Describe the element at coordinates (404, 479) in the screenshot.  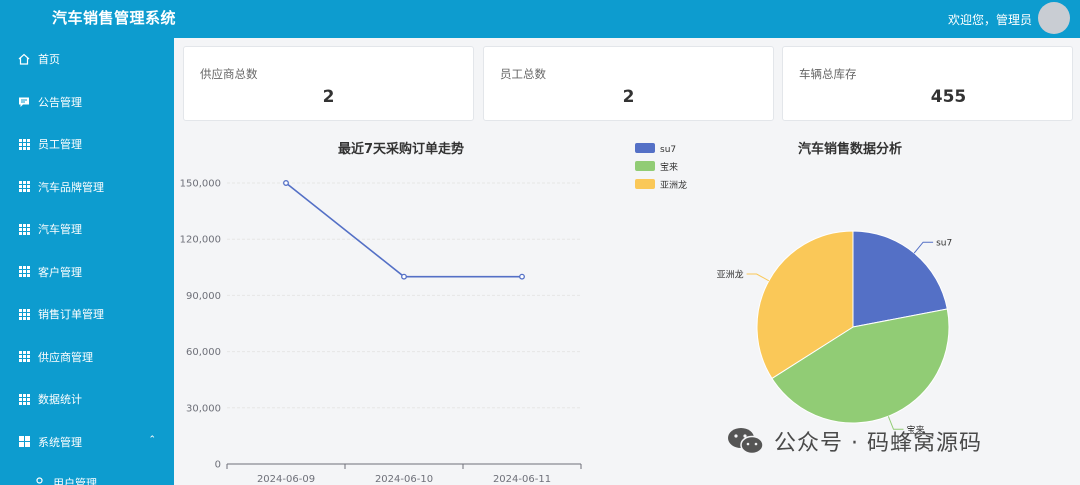
I see `x-tick-label: 2024-06-10` at that location.